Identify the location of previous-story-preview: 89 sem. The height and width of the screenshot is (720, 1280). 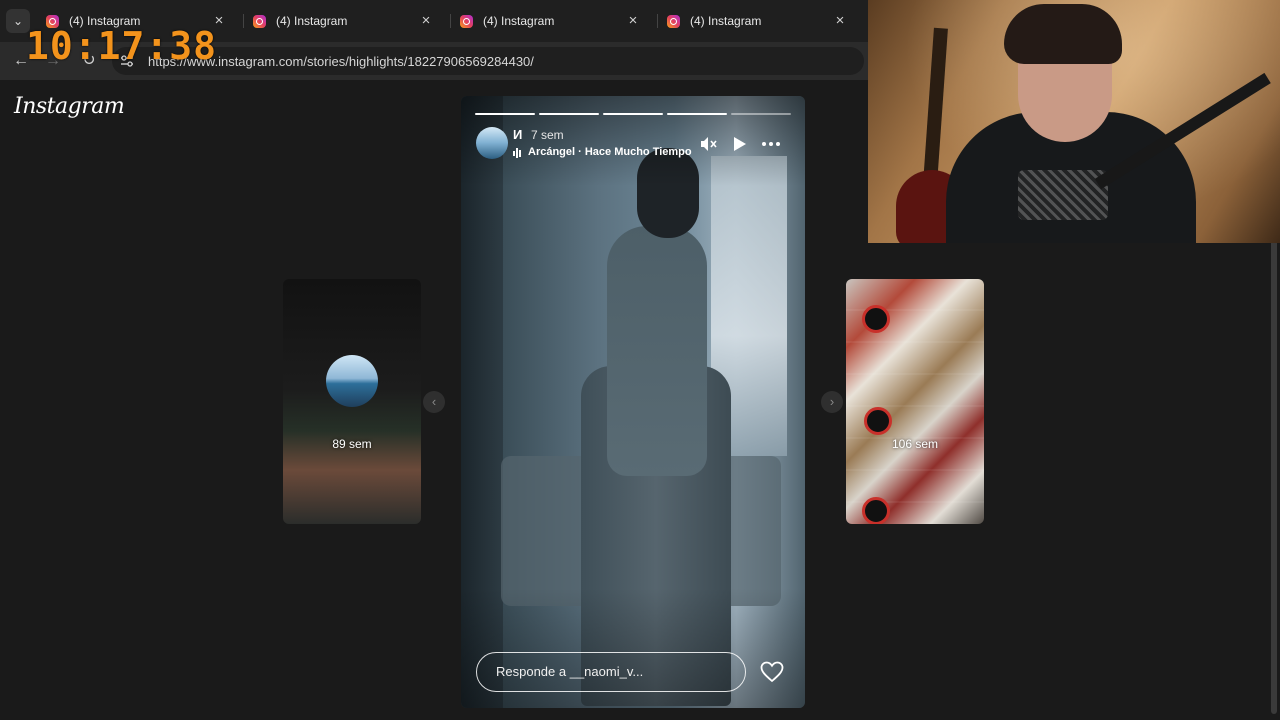
(352, 401).